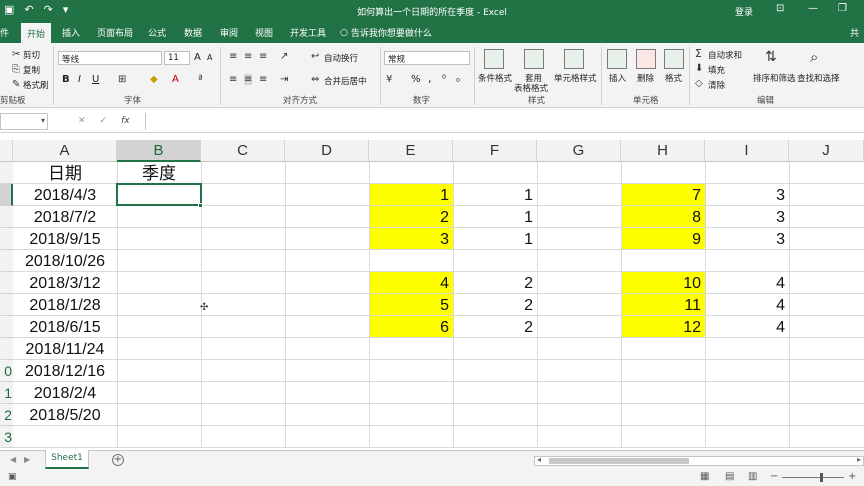 The height and width of the screenshot is (486, 864). I want to click on column-header-h: H, so click(663, 151).